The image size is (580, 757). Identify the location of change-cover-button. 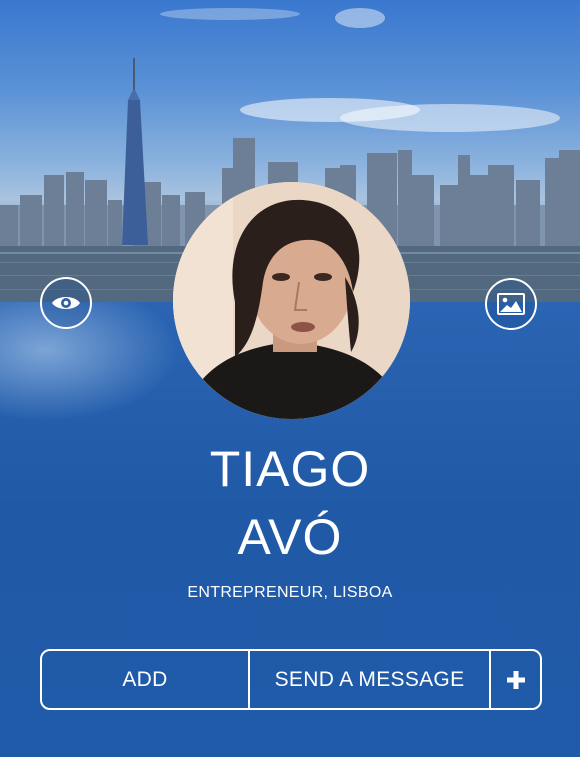
(511, 304).